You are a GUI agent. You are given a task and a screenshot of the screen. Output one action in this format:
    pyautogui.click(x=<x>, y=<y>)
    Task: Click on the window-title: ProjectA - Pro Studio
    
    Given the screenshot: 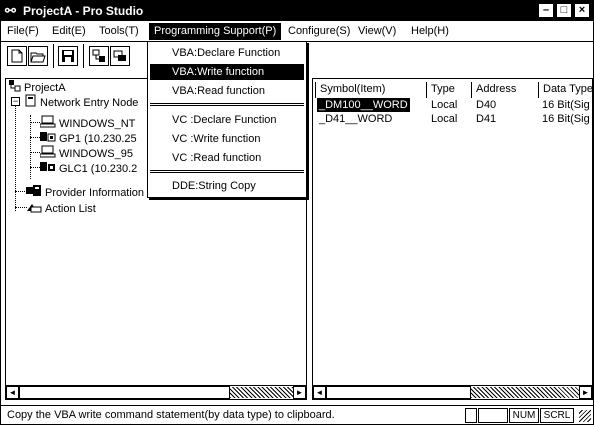 What is the action you would take?
    pyautogui.click(x=83, y=11)
    